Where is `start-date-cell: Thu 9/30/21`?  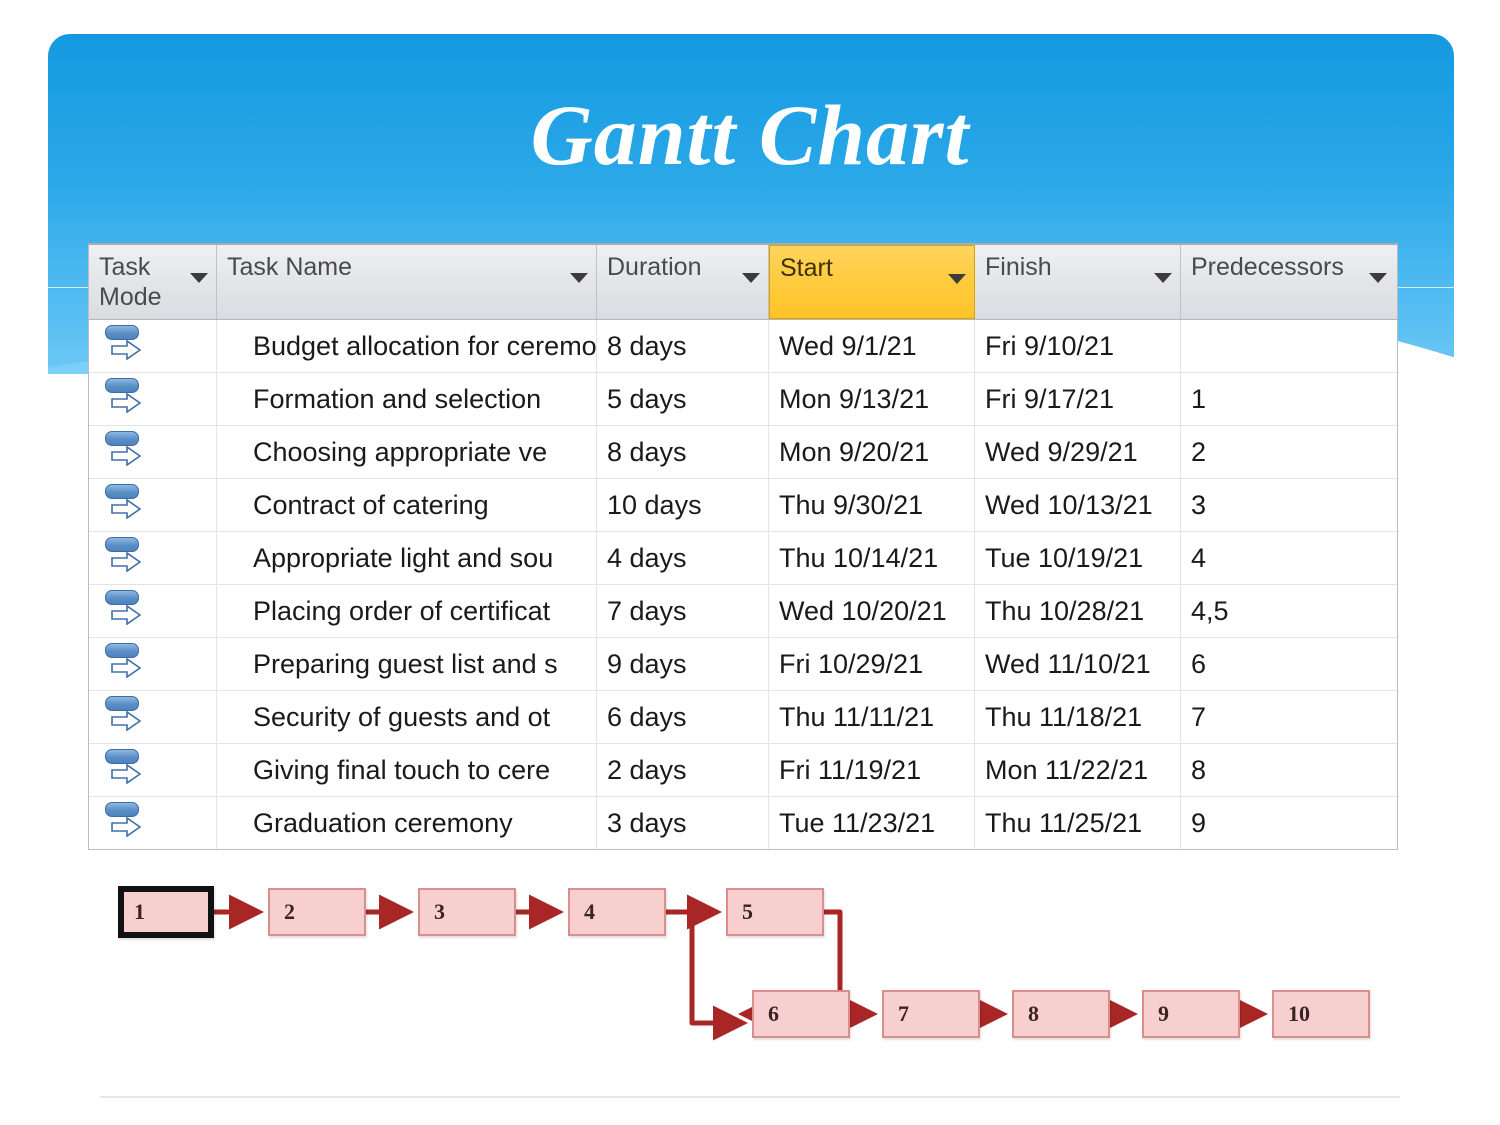 start-date-cell: Thu 9/30/21 is located at coordinates (872, 505).